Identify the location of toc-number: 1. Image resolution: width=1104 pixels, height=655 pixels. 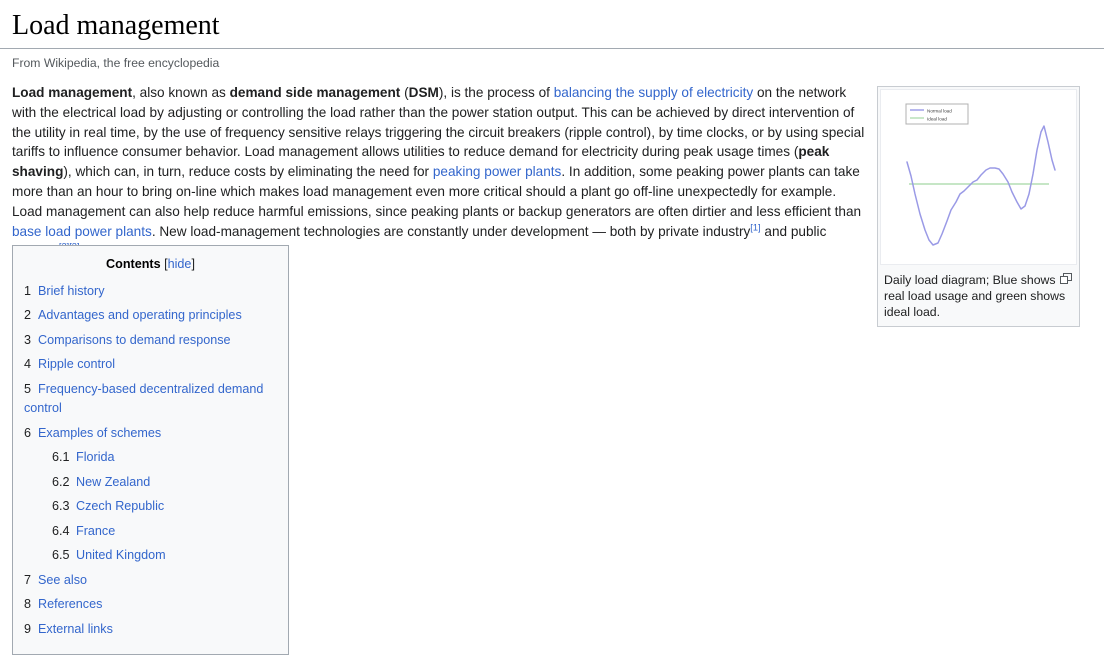
(28, 290).